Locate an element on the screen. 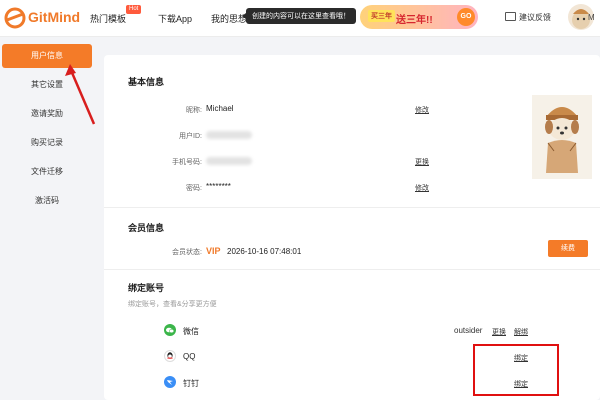 The image size is (600, 400). promo-banner: 买三年 送三年!! GO is located at coordinates (419, 17).